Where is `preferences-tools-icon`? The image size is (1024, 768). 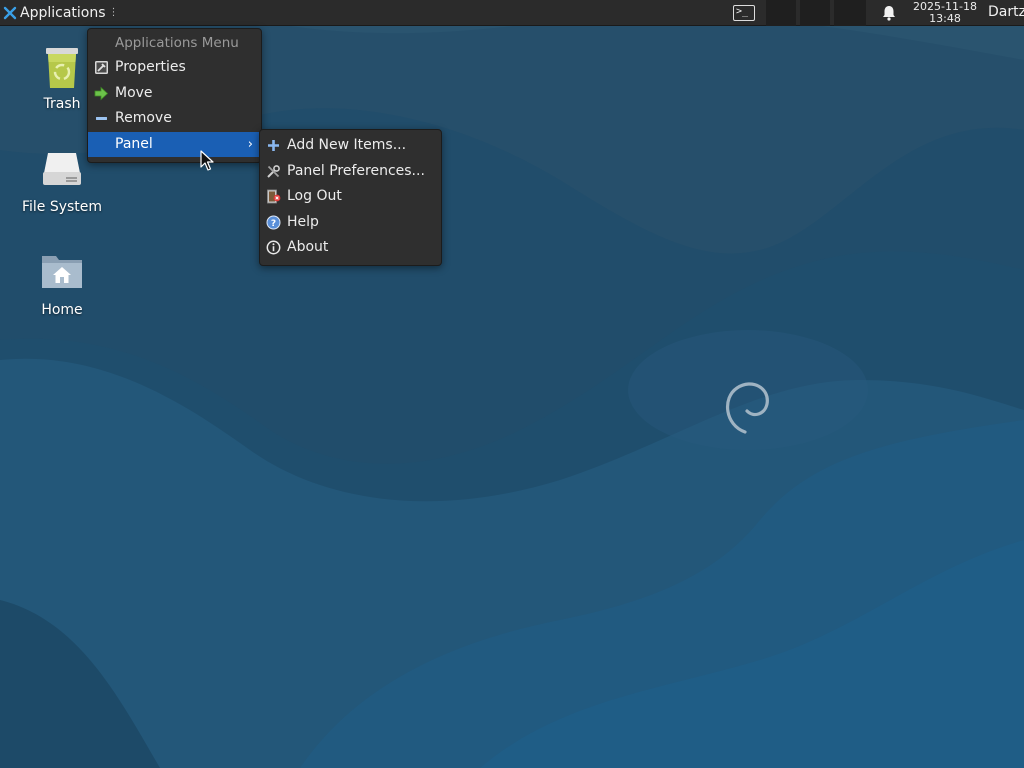 preferences-tools-icon is located at coordinates (273, 171).